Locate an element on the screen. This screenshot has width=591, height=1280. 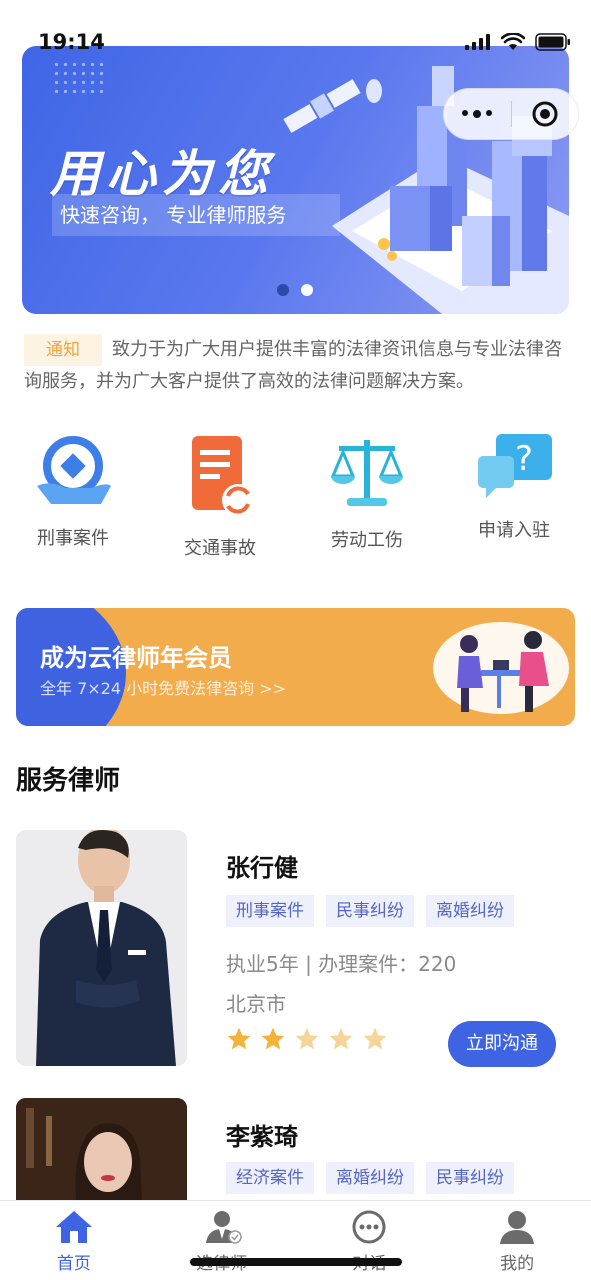
lawyer-portrait-female is located at coordinates (101, 1149).